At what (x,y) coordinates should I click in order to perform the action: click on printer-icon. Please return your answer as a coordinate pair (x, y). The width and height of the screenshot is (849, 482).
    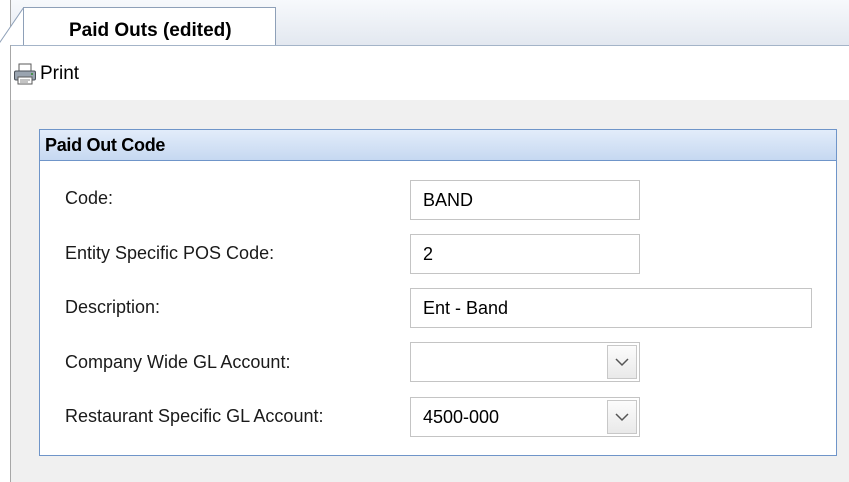
    Looking at the image, I should click on (25, 74).